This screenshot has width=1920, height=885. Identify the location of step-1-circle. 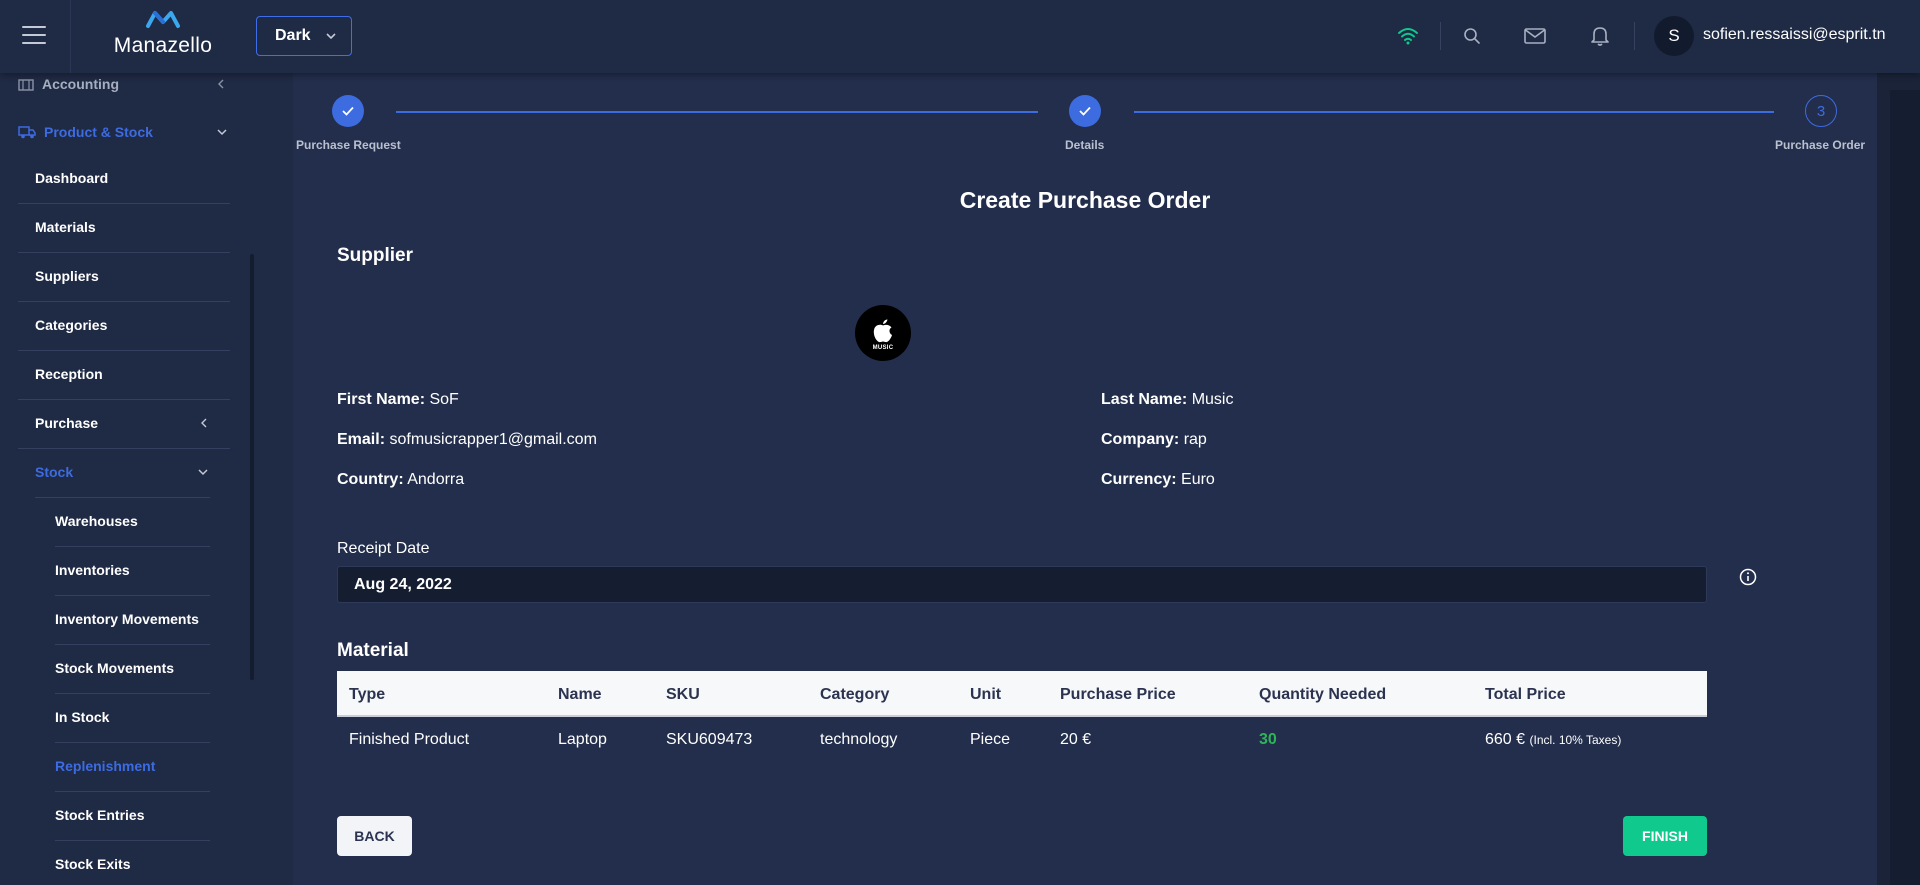
(348, 111).